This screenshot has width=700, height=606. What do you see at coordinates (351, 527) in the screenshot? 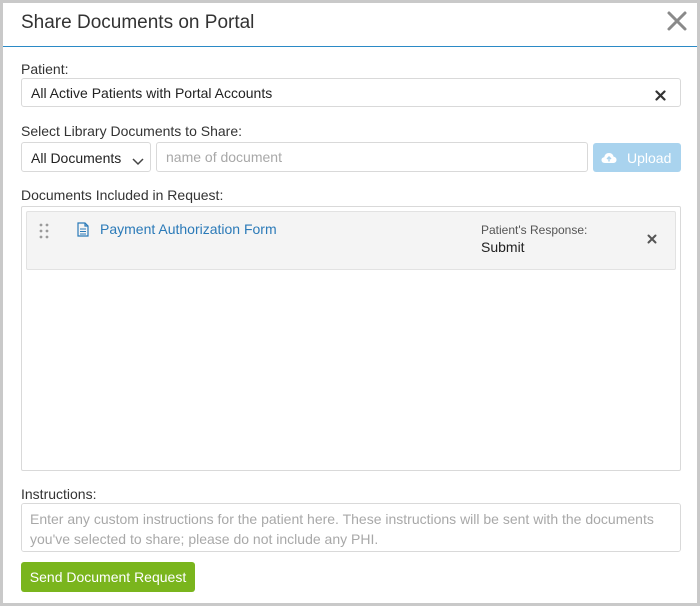
I see `instructions-textarea` at bounding box center [351, 527].